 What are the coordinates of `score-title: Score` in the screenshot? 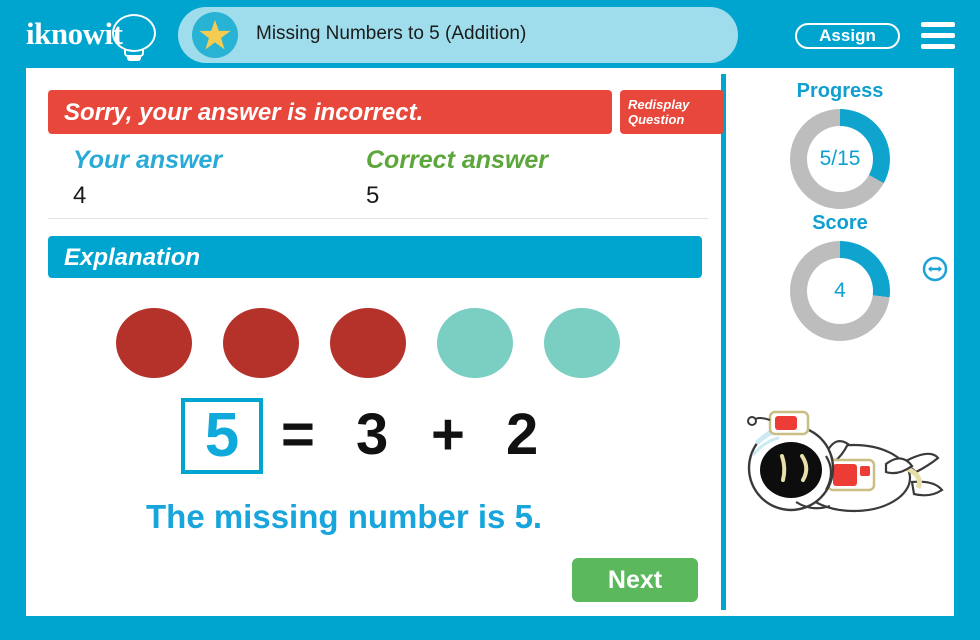 It's located at (840, 223).